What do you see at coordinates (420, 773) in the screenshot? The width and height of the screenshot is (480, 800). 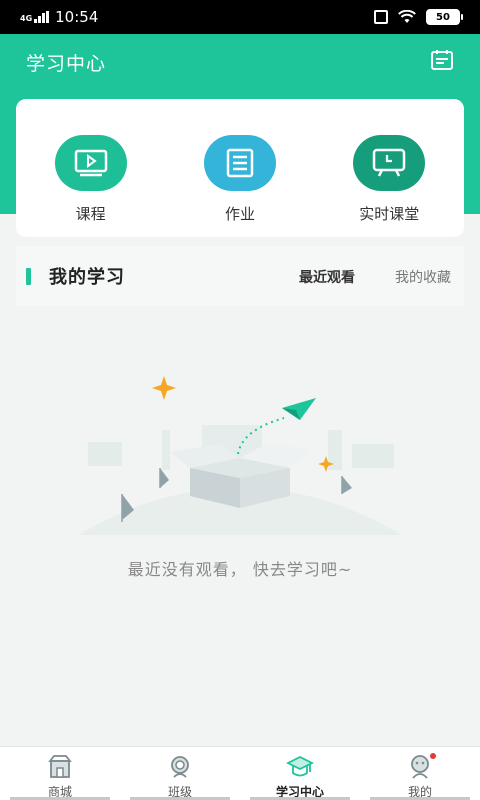 I see `nav-item-profile: 我的` at bounding box center [420, 773].